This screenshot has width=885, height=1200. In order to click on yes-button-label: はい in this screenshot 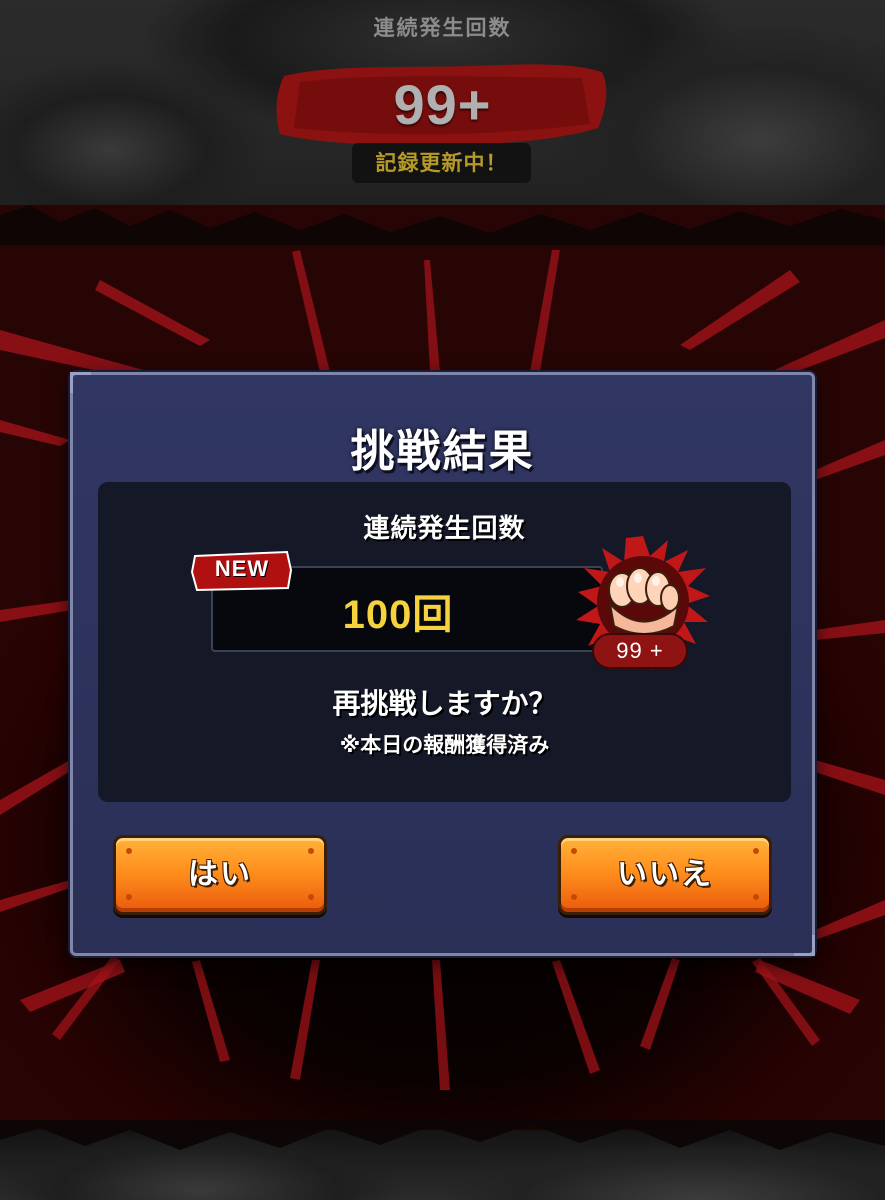, I will do `click(220, 874)`.